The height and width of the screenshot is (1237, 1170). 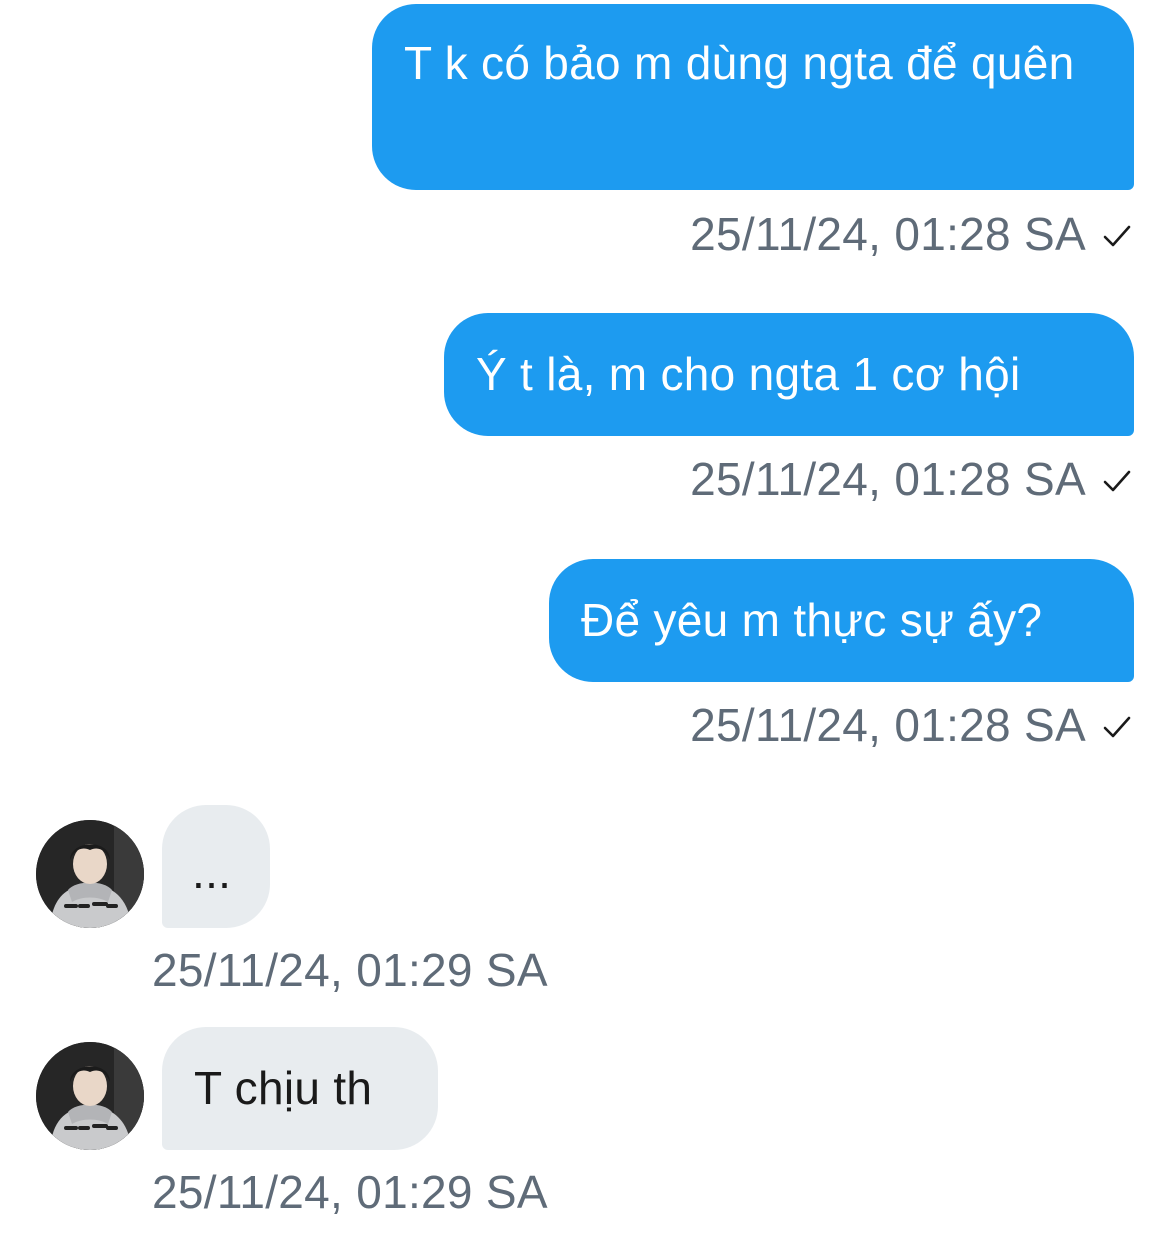 What do you see at coordinates (748, 374) in the screenshot?
I see `message-text: Ý t là, m cho ngta 1 cơ hội` at bounding box center [748, 374].